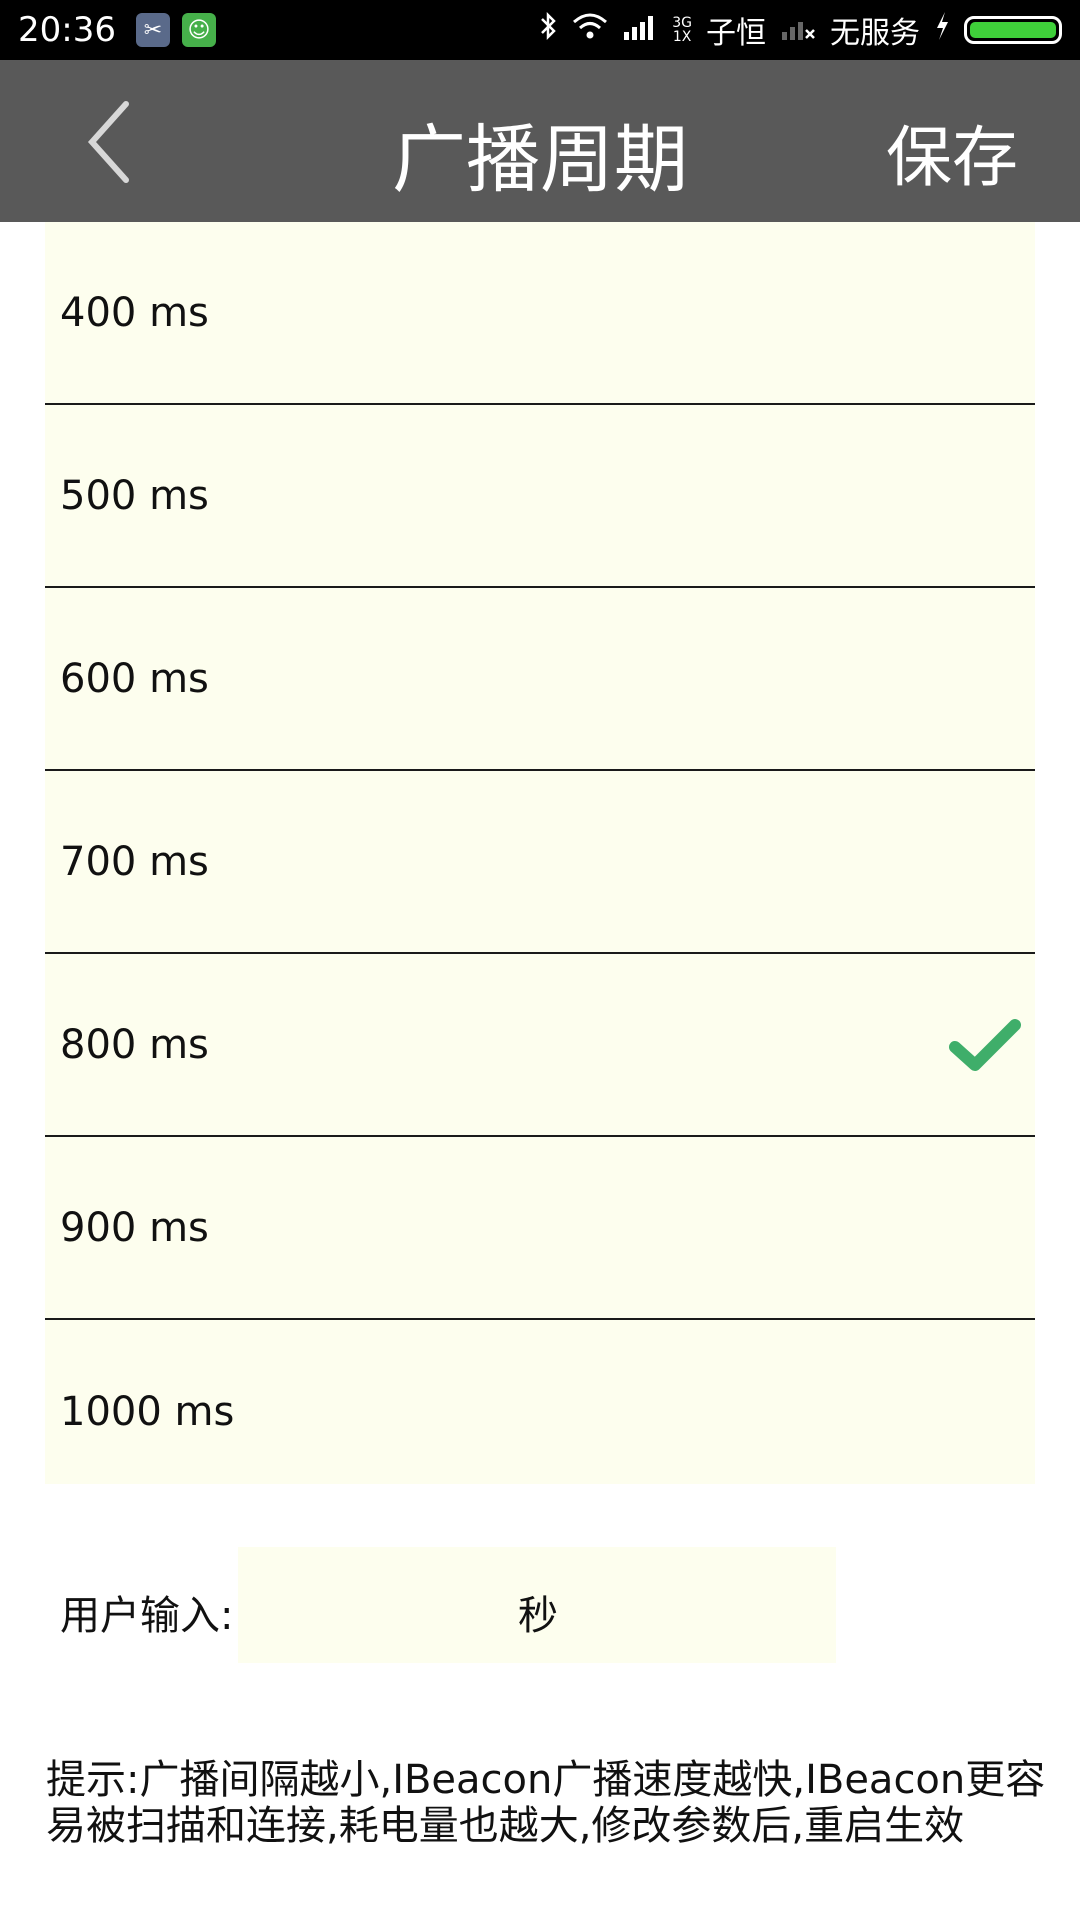 This screenshot has width=1080, height=1920. What do you see at coordinates (540, 141) in the screenshot?
I see `app-header: 广播周期 保存` at bounding box center [540, 141].